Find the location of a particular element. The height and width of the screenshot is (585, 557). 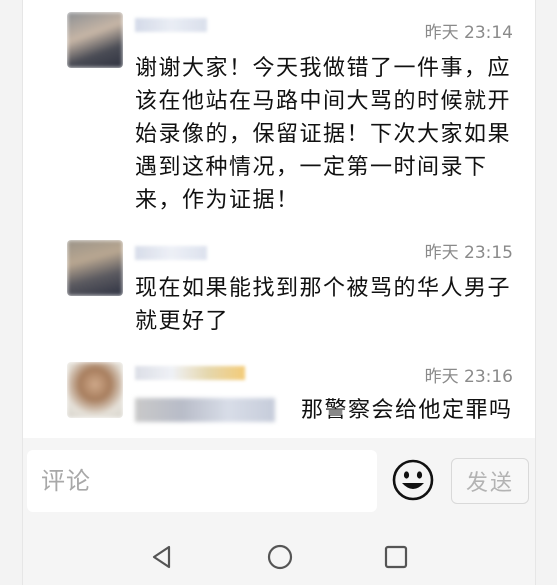

circle-home-icon is located at coordinates (280, 557).